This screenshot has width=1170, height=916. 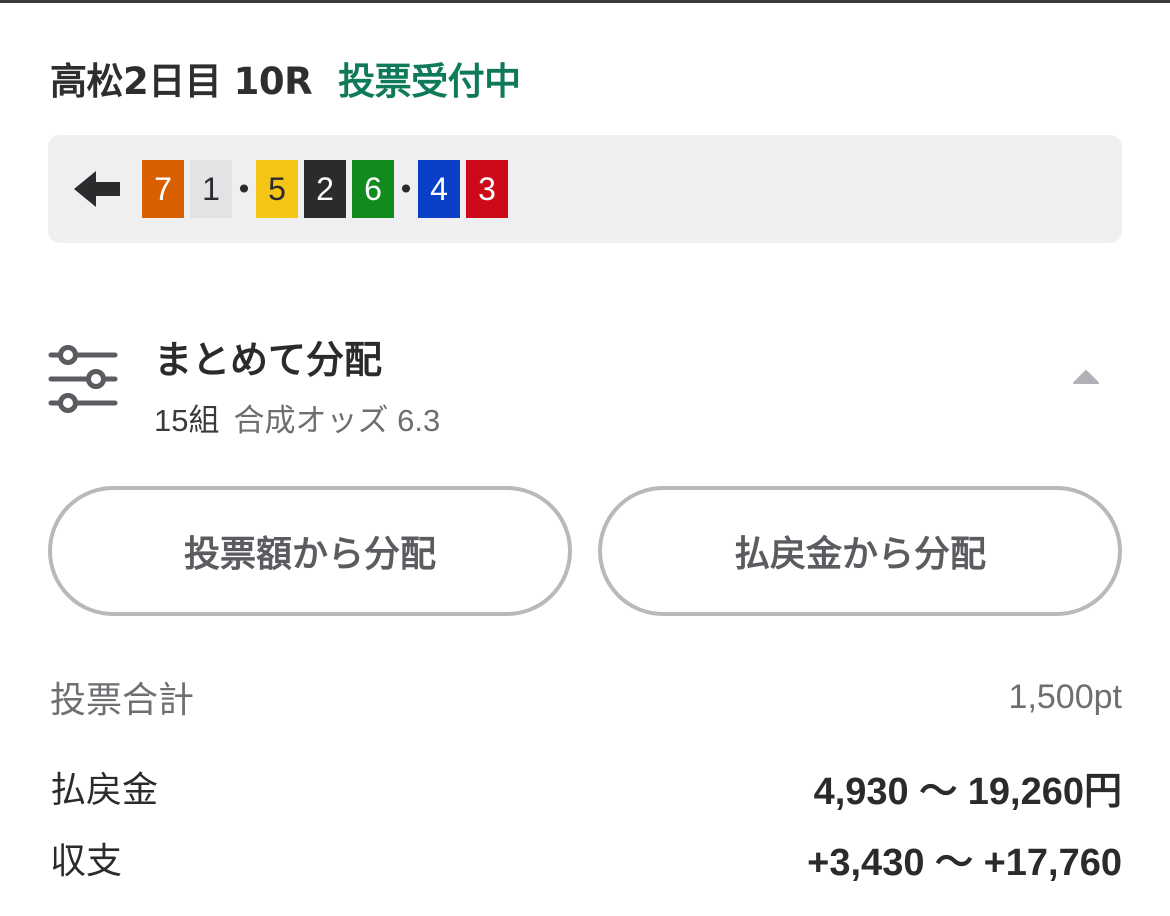 I want to click on payout-value: 4,930 〜 19,260円, so click(x=967, y=791).